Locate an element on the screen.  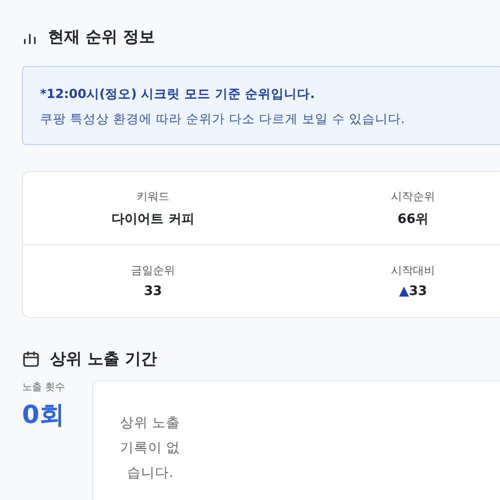
stat-label: 키워드 is located at coordinates (153, 196).